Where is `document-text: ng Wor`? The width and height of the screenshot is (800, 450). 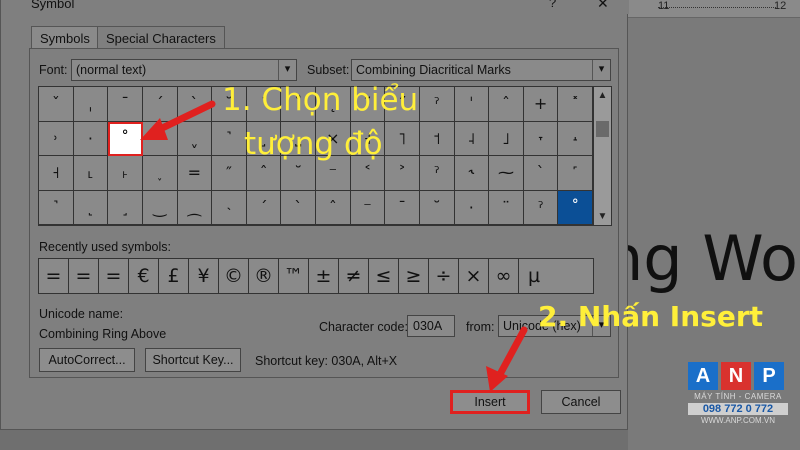
document-text: ng Wor is located at coordinates (702, 258).